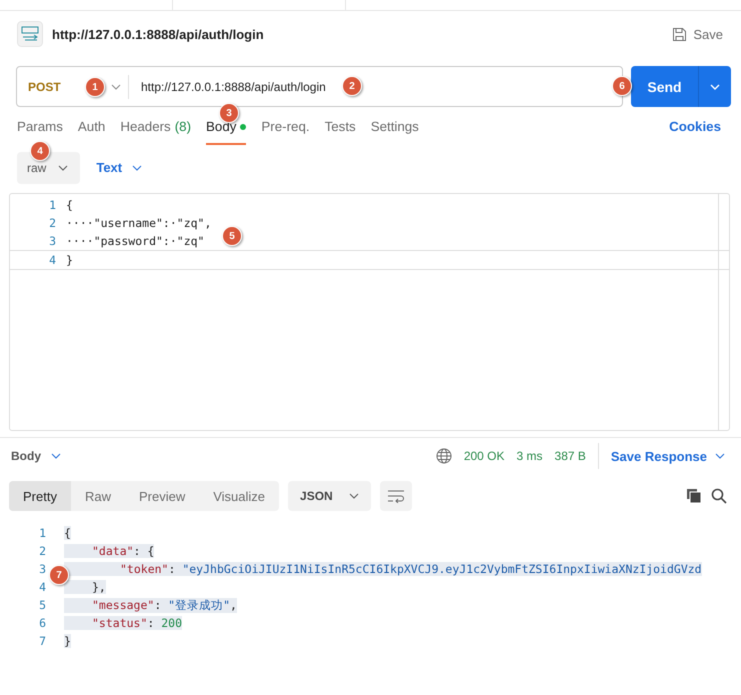 This screenshot has height=695, width=741. Describe the element at coordinates (40, 496) in the screenshot. I see `view-tab: Pretty` at that location.